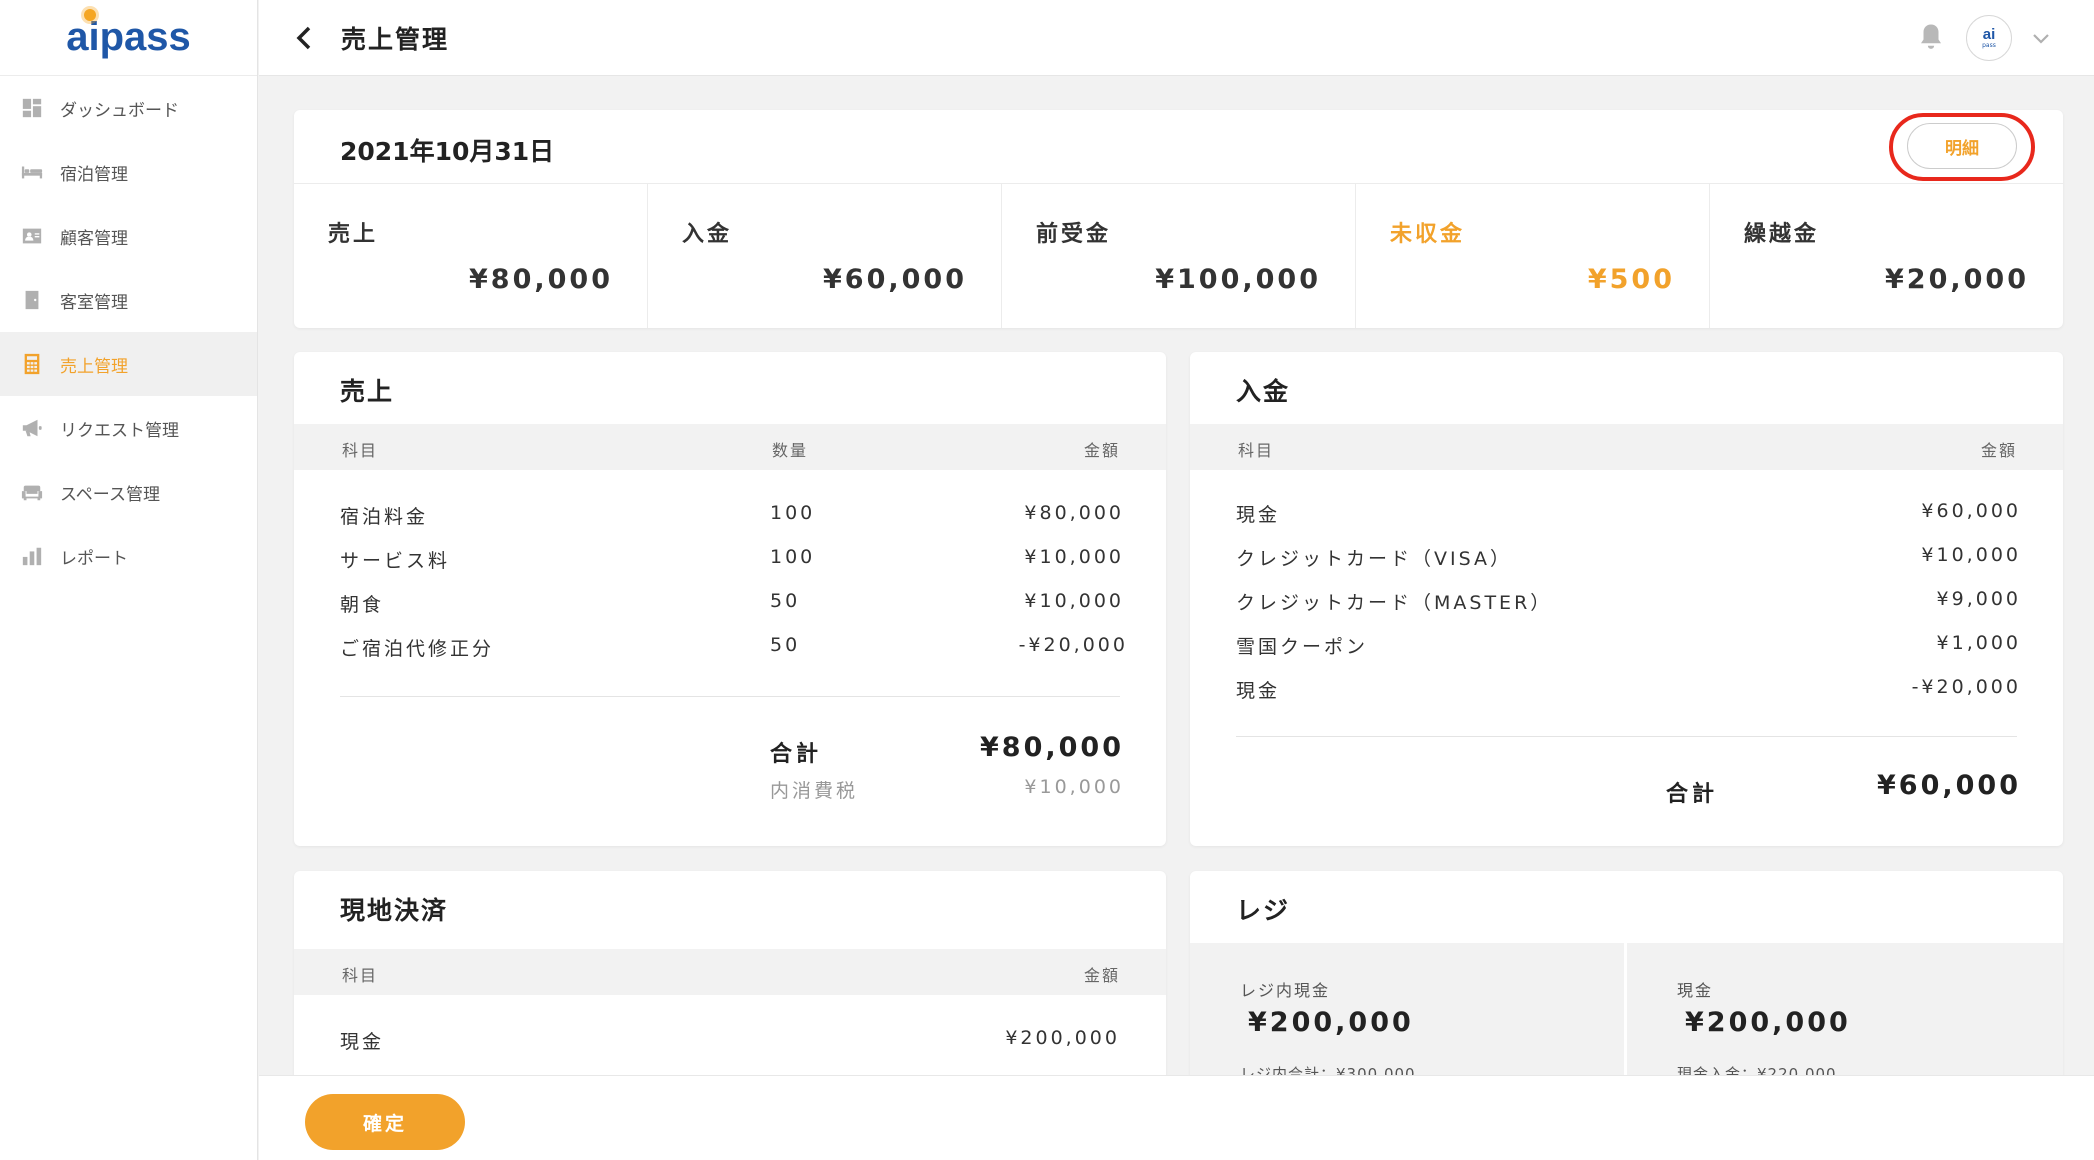 This screenshot has width=2094, height=1160. I want to click on metric-label: 繰越金, so click(1782, 234).